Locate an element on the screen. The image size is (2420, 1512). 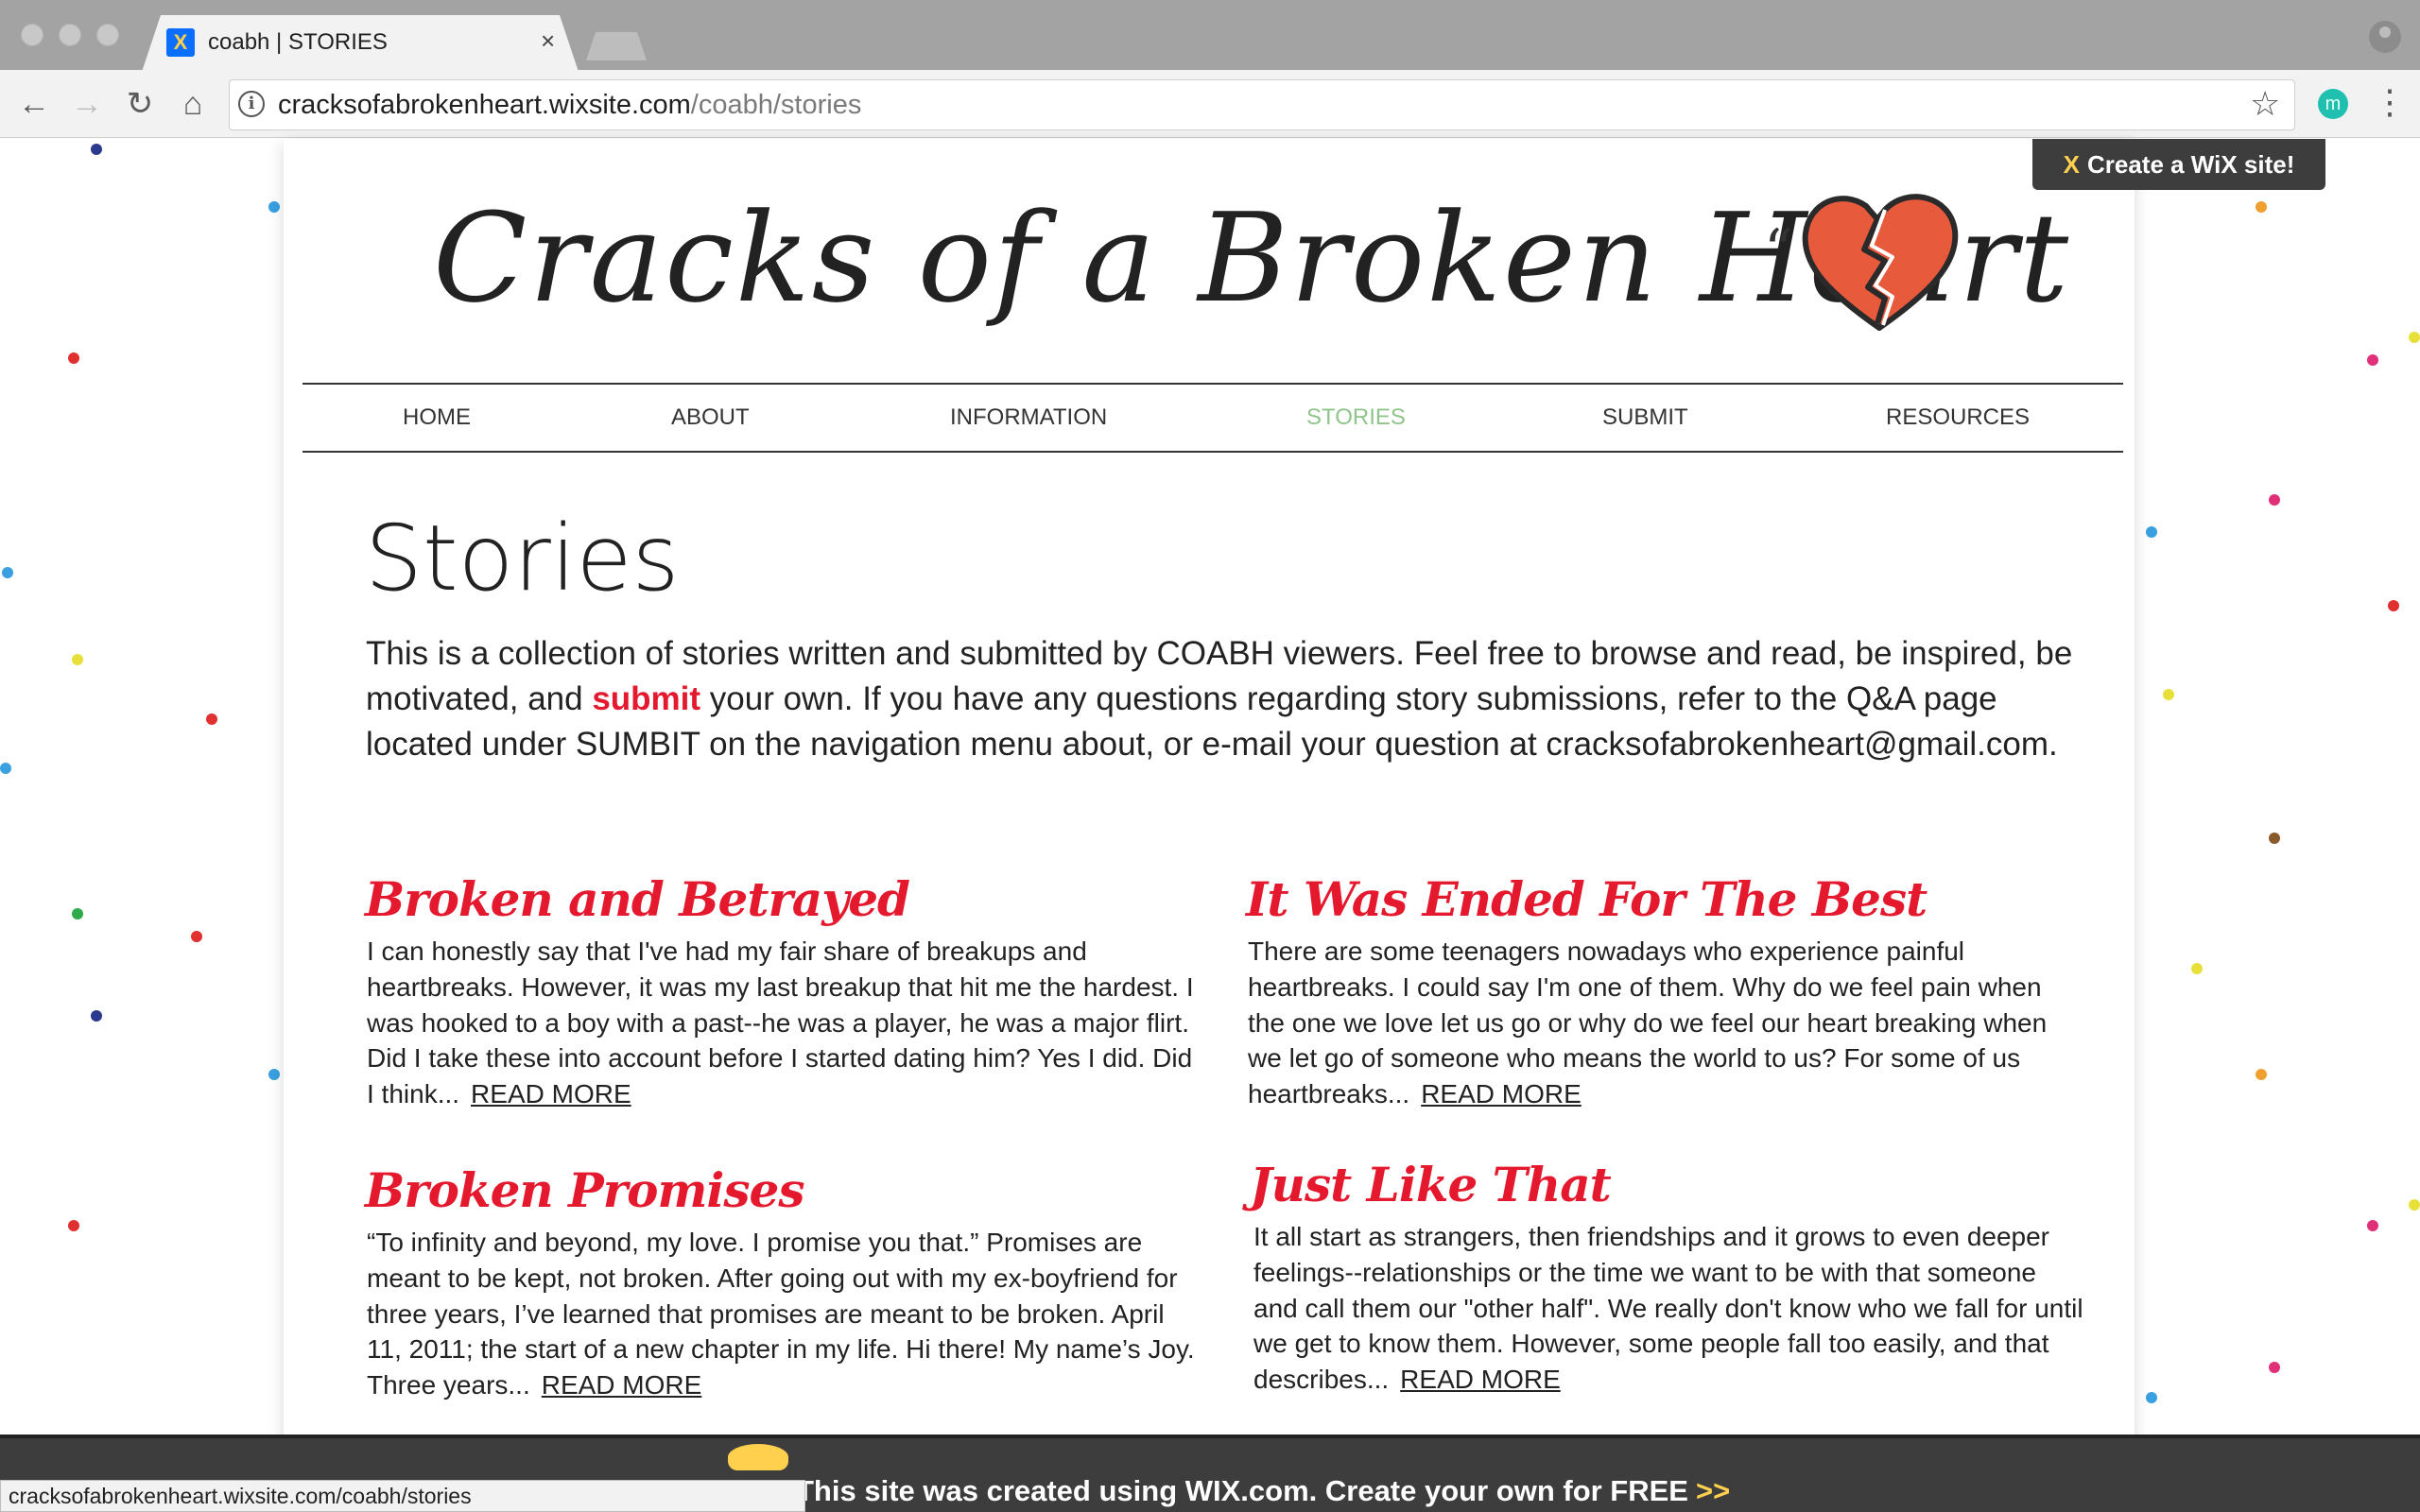
wix-mascot-icon is located at coordinates (758, 1457).